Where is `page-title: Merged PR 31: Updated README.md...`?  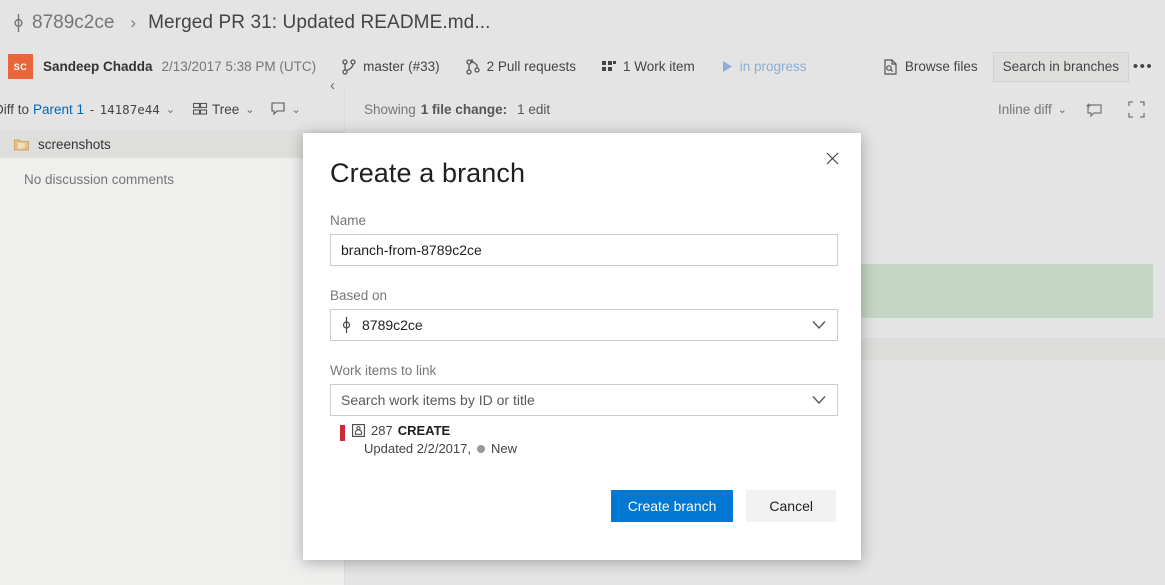
page-title: Merged PR 31: Updated README.md... is located at coordinates (319, 22).